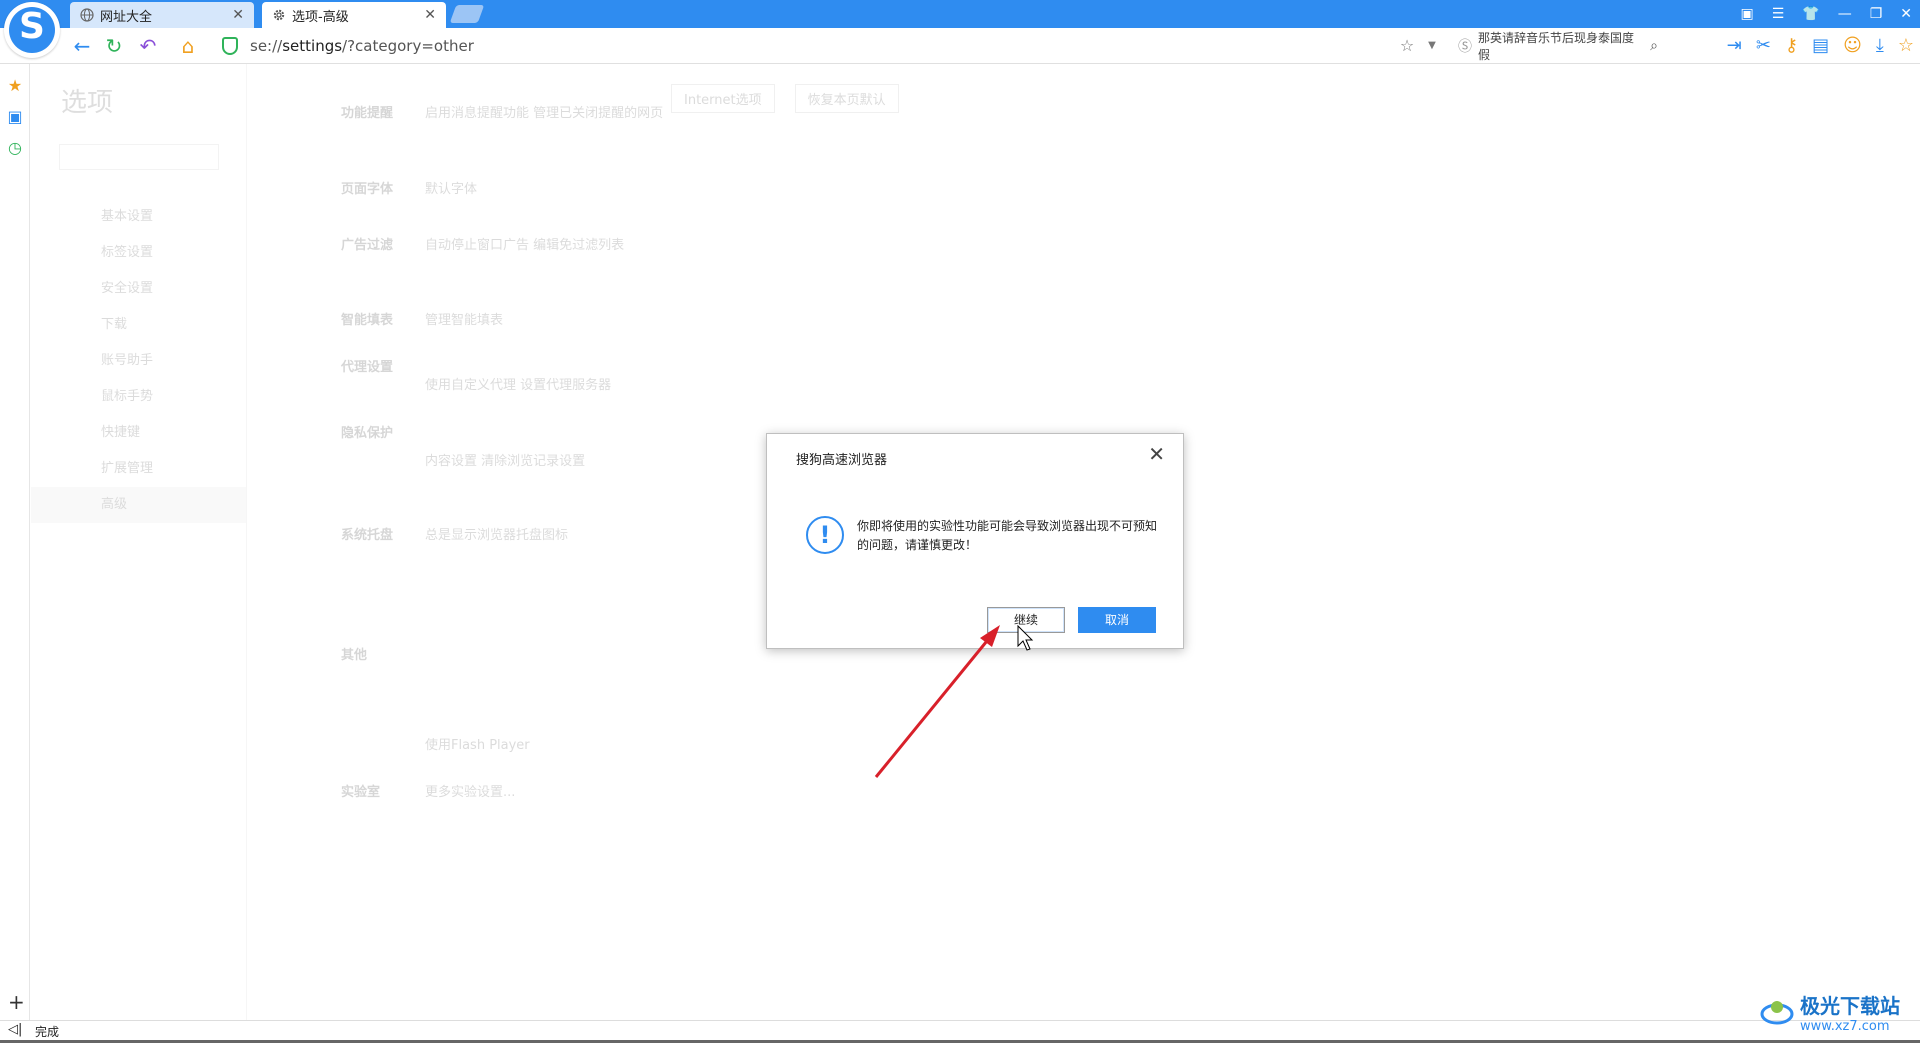 The height and width of the screenshot is (1043, 1920). Describe the element at coordinates (1850, 1006) in the screenshot. I see `watermark-brand: 极光下载站` at that location.